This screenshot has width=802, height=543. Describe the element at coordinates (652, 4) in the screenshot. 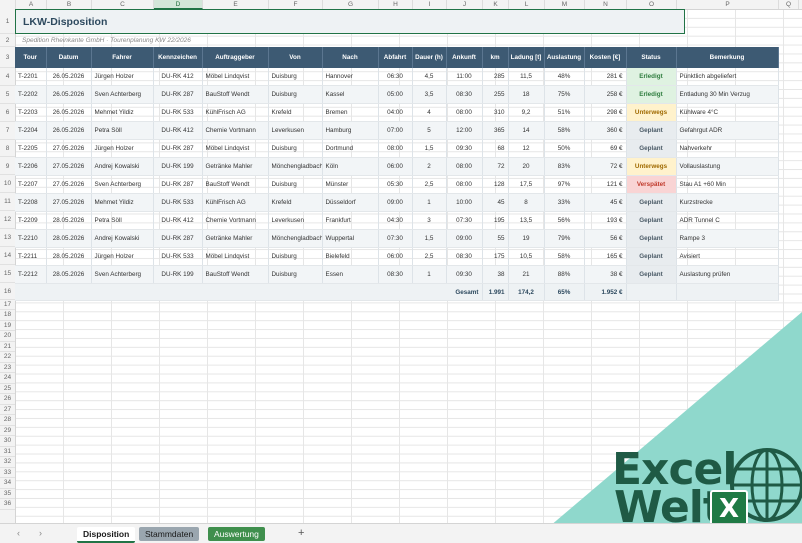

I see `column-header: O` at that location.